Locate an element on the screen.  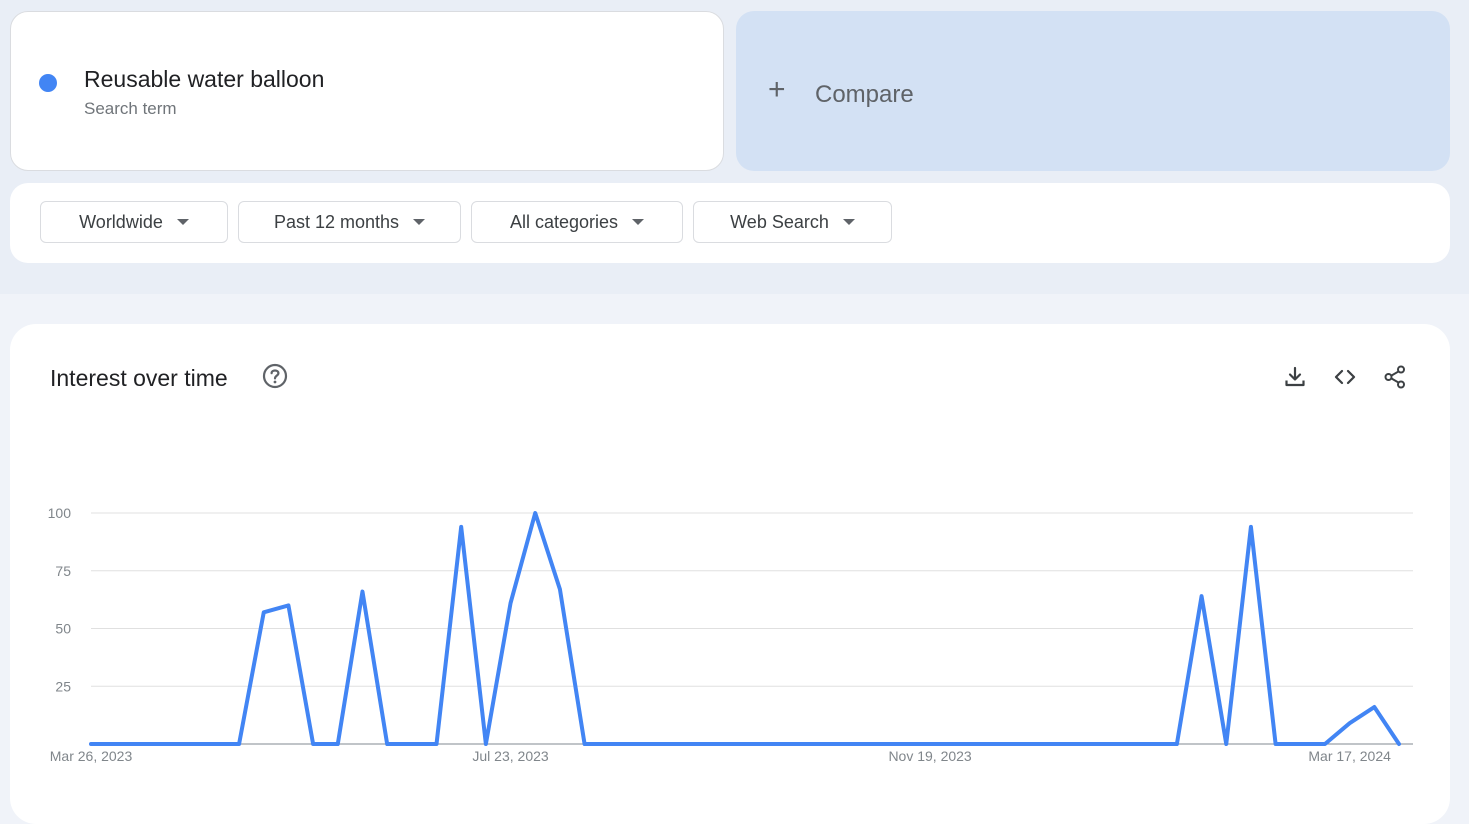
region-filter: Worldwide is located at coordinates (134, 222).